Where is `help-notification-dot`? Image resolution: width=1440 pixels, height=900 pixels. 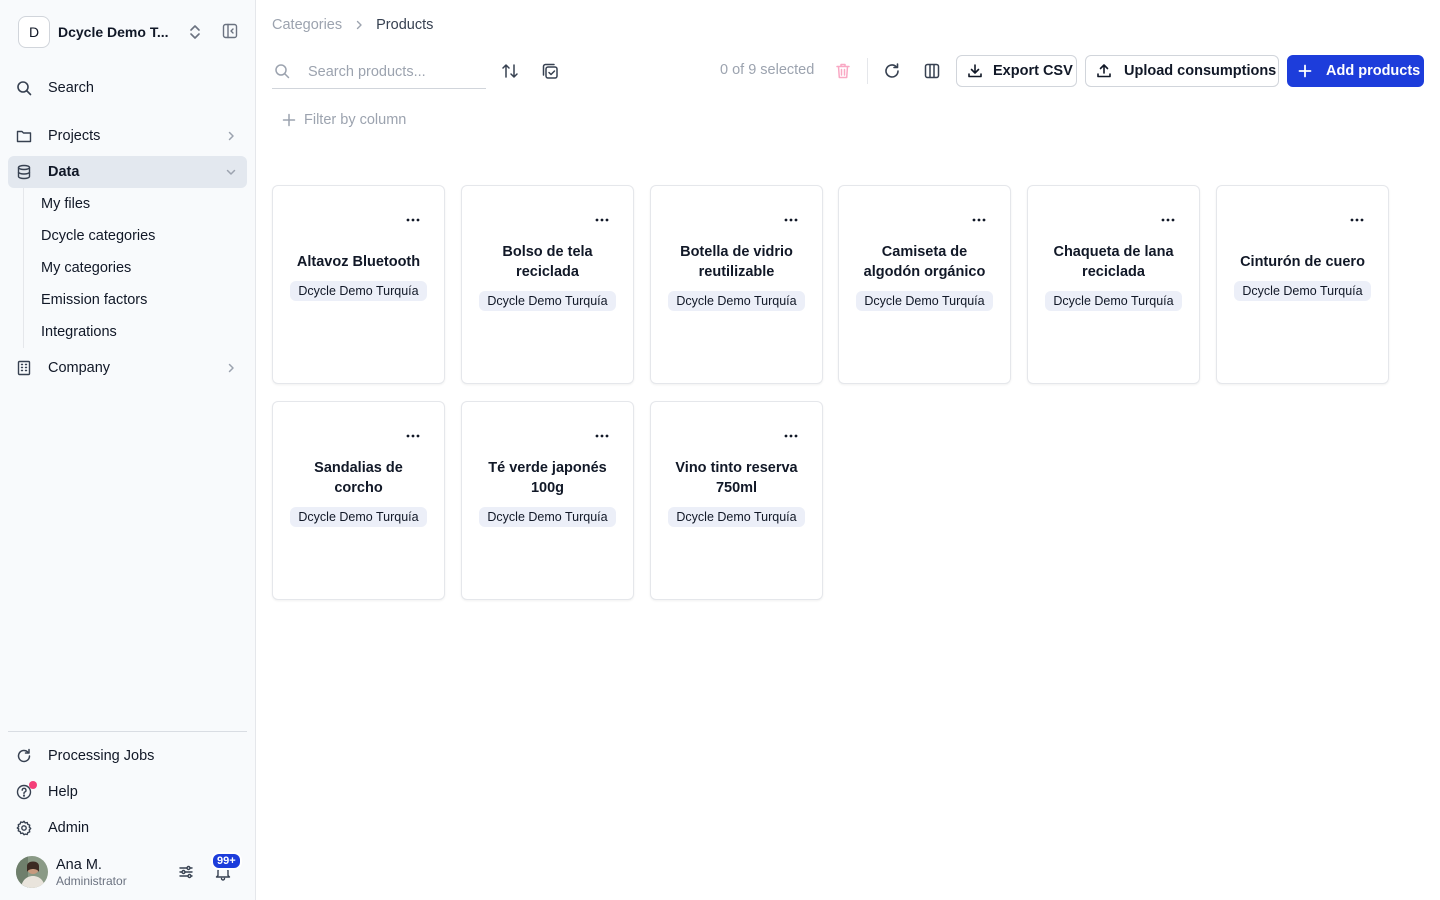
help-notification-dot is located at coordinates (33, 785).